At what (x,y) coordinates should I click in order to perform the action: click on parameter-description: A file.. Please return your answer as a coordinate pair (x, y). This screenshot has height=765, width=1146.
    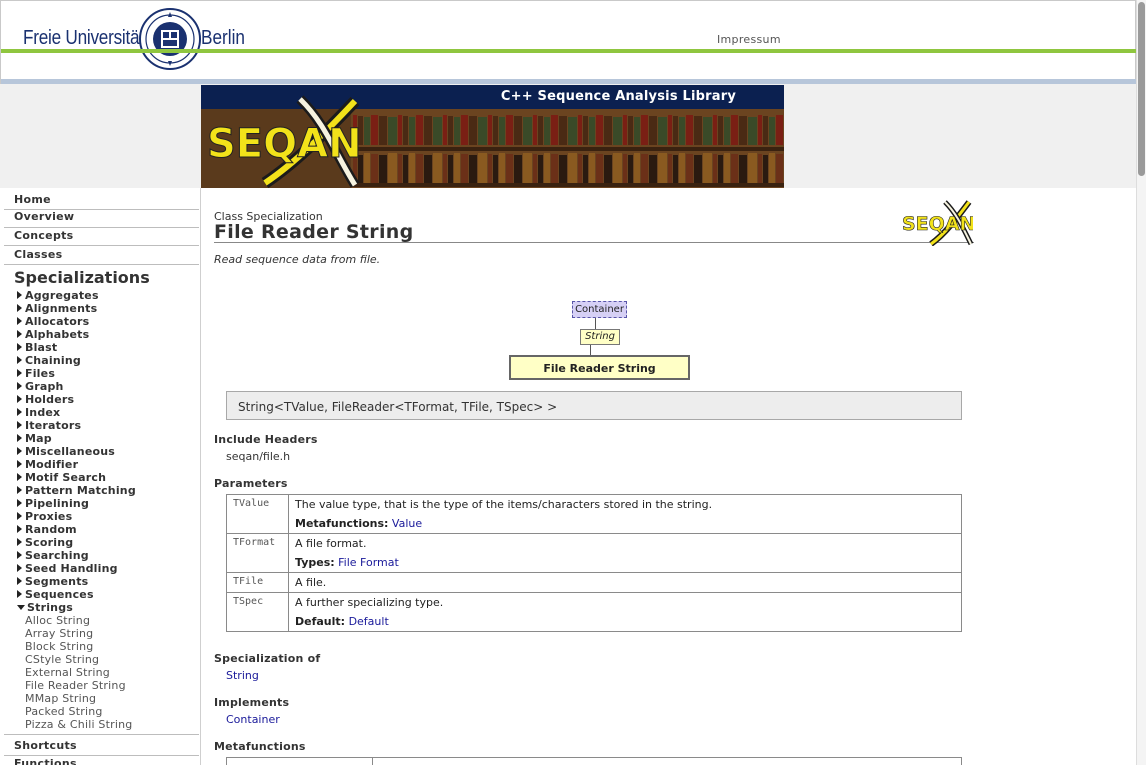
    Looking at the image, I should click on (311, 582).